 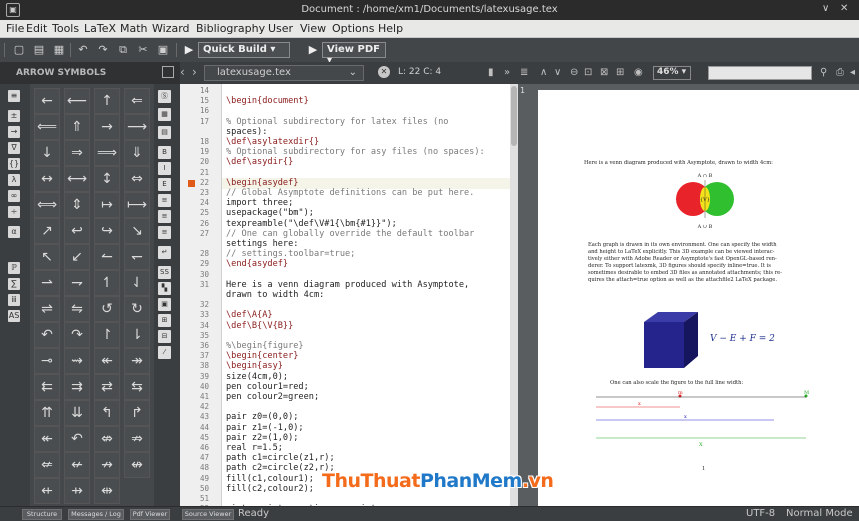 I want to click on code-line: pen colour1=red;, so click(x=267, y=387).